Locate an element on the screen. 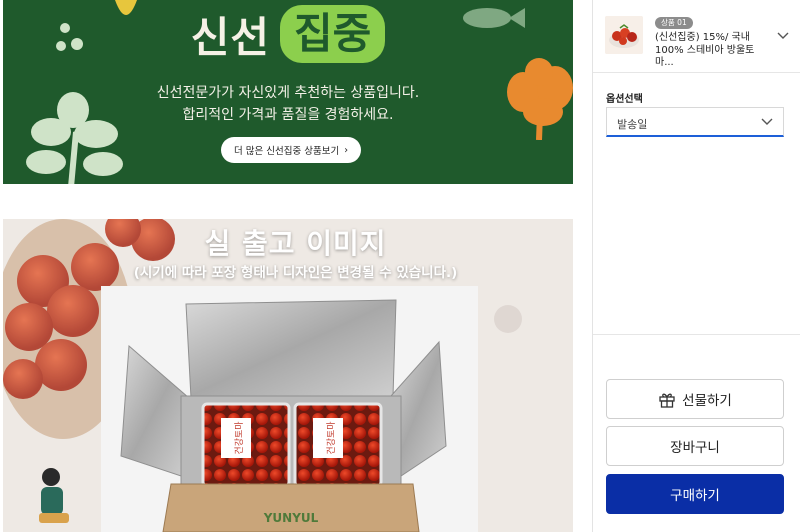 The height and width of the screenshot is (532, 800). more-products-button: 더 많은 신선집중 상품보기 › is located at coordinates (291, 150).